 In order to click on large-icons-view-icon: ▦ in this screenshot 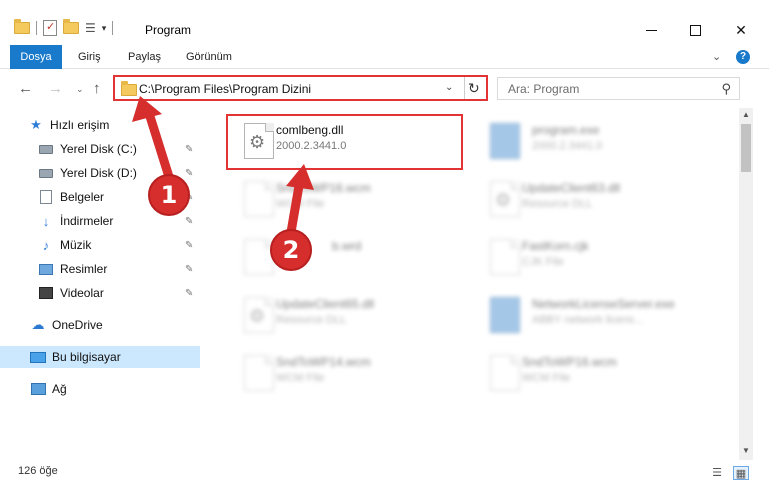, I will do `click(741, 473)`.